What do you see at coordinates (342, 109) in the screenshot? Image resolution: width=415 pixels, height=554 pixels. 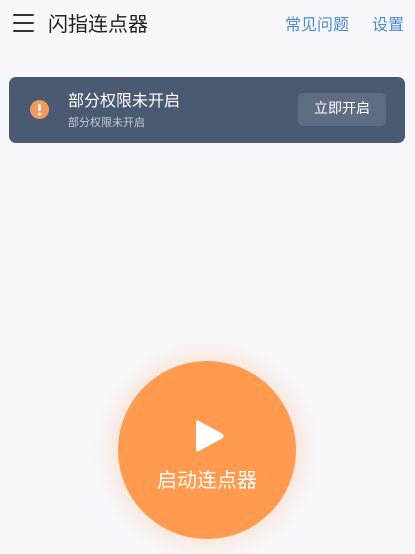 I see `enable-now-button: 立即开启` at bounding box center [342, 109].